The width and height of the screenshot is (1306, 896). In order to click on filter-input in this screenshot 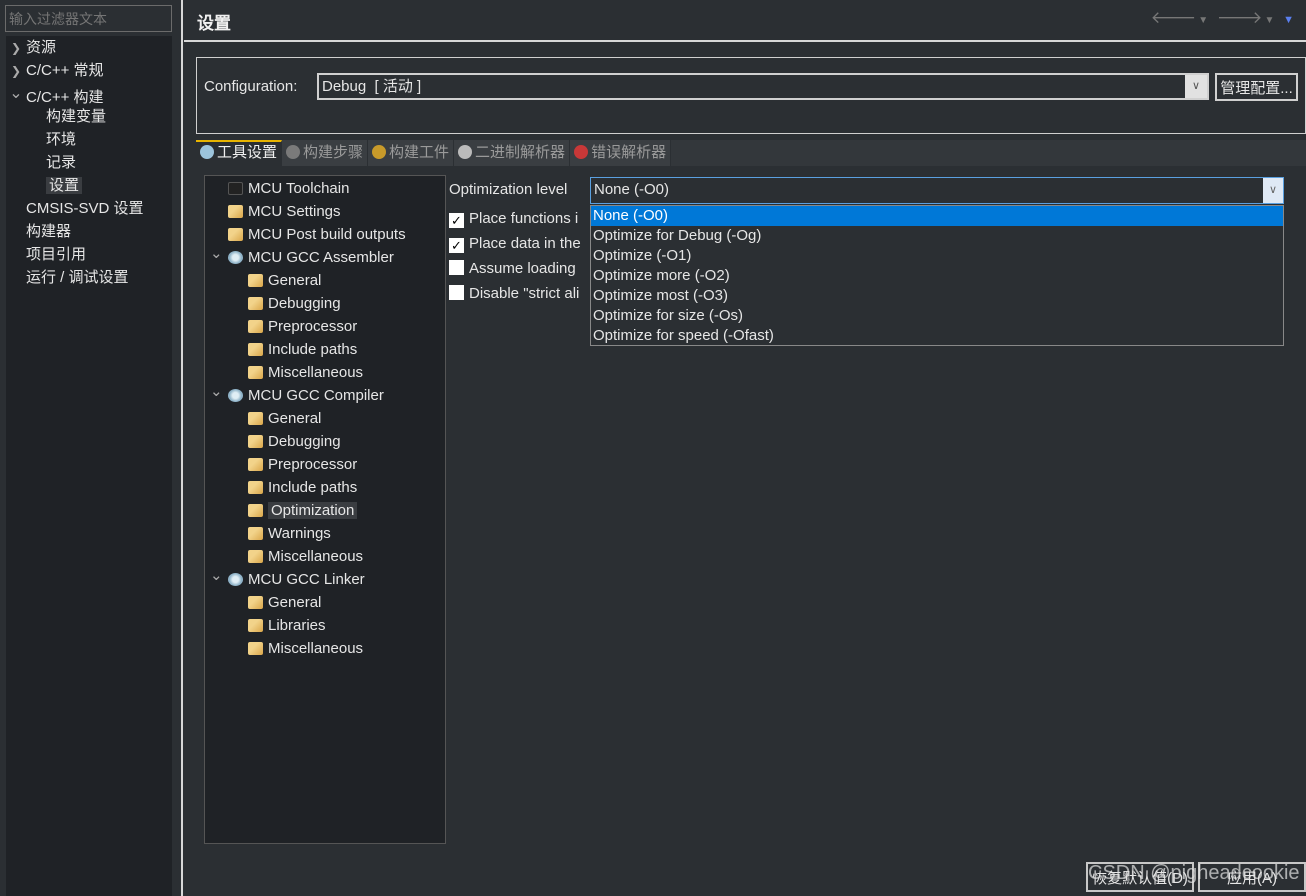, I will do `click(88, 18)`.